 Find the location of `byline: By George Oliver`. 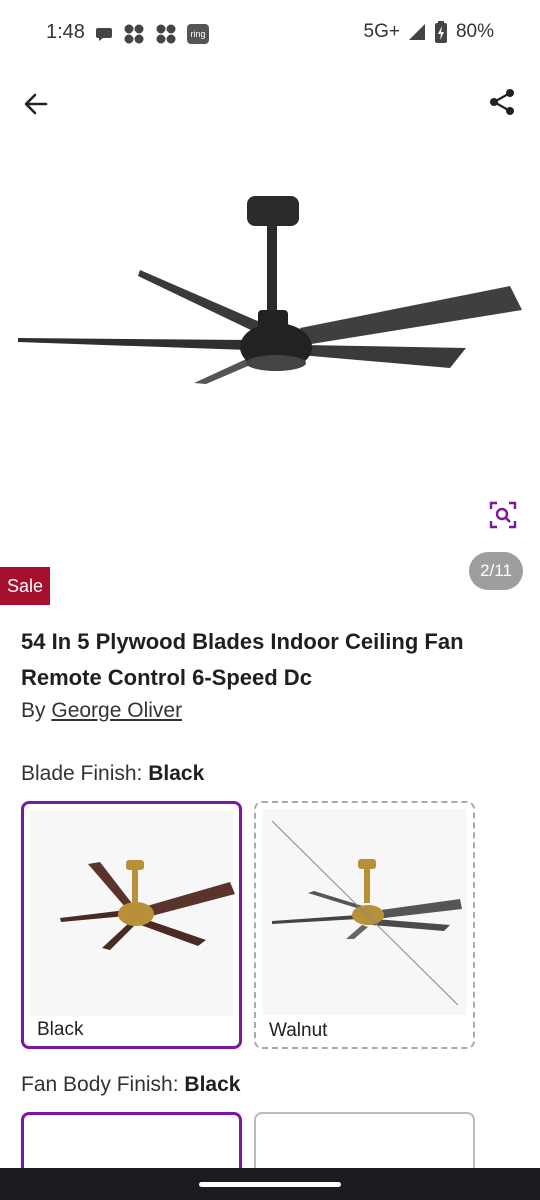

byline: By George Oliver is located at coordinates (101, 711).